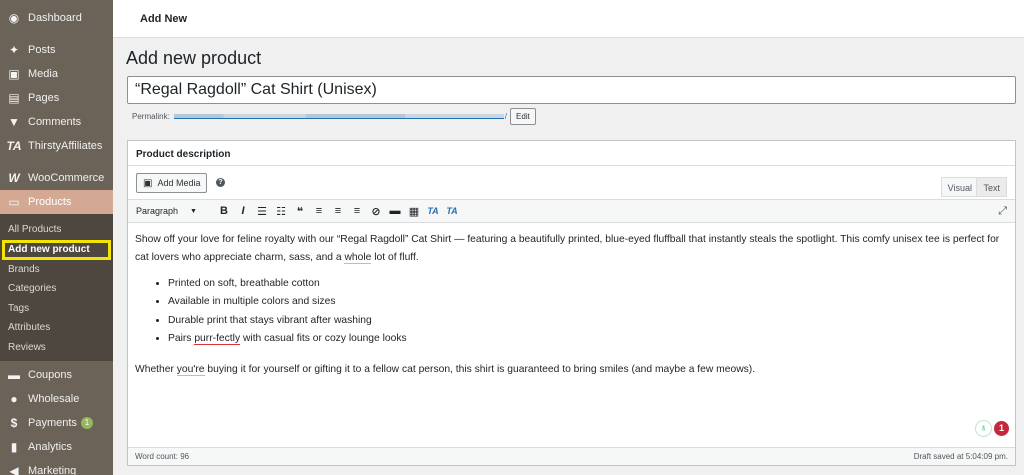  What do you see at coordinates (1002, 211) in the screenshot?
I see `fullscreen-icon: ⤢` at bounding box center [1002, 211].